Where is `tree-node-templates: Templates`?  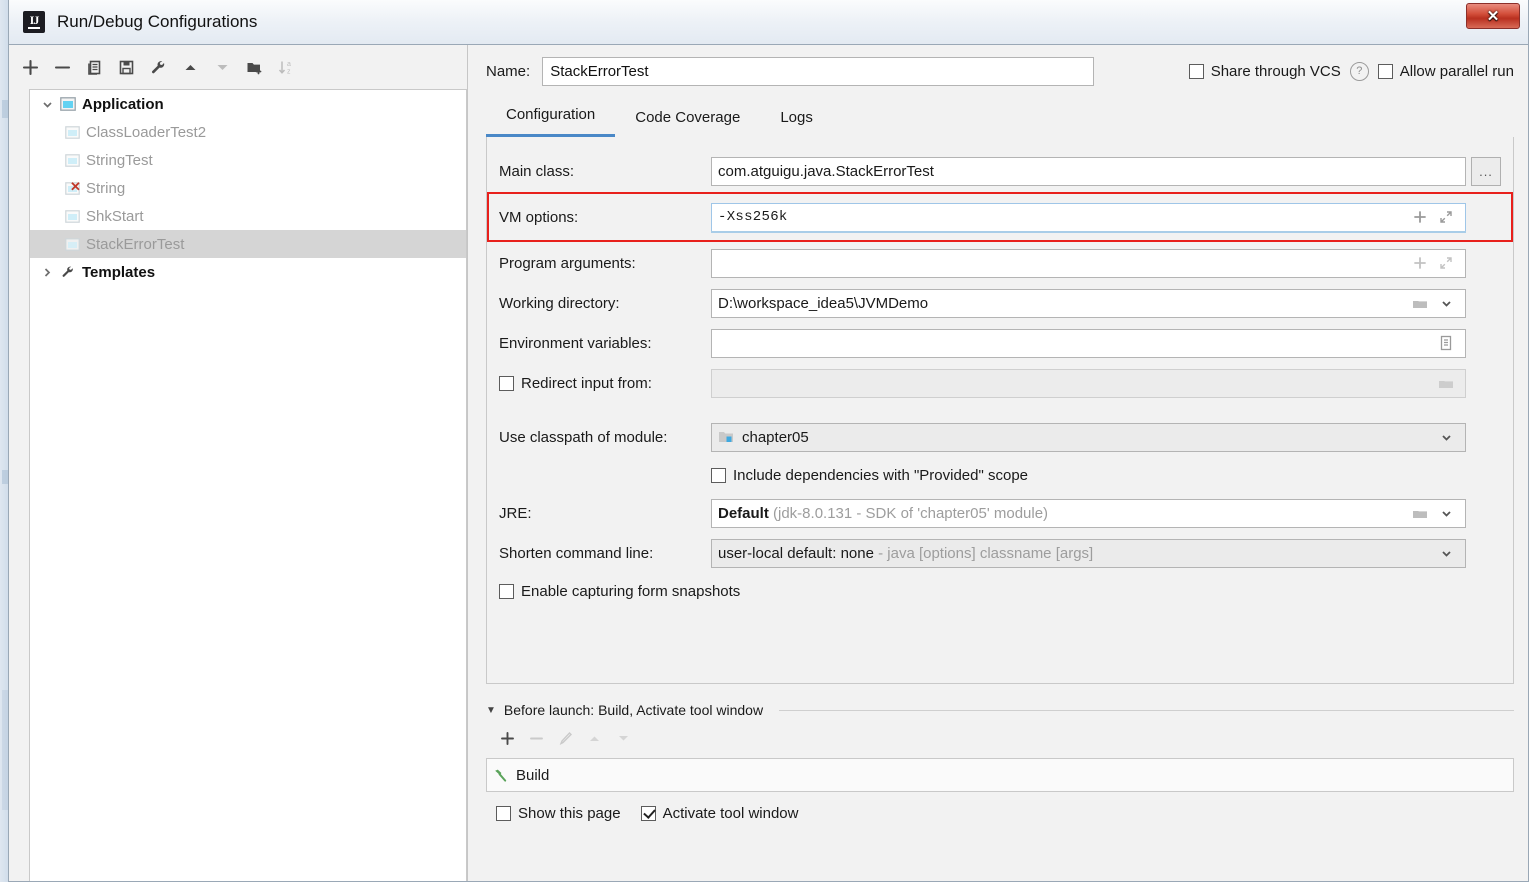 tree-node-templates: Templates is located at coordinates (248, 272).